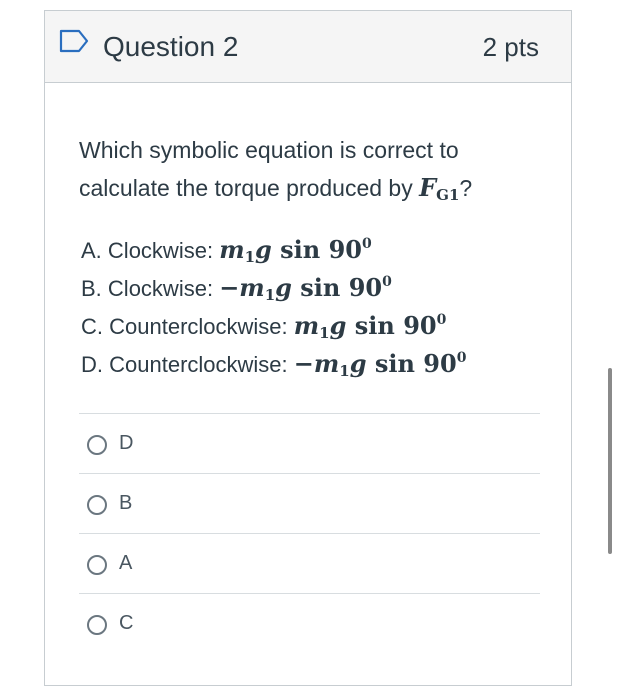 The image size is (619, 700). Describe the element at coordinates (171, 46) in the screenshot. I see `question-title: Question 2` at that location.